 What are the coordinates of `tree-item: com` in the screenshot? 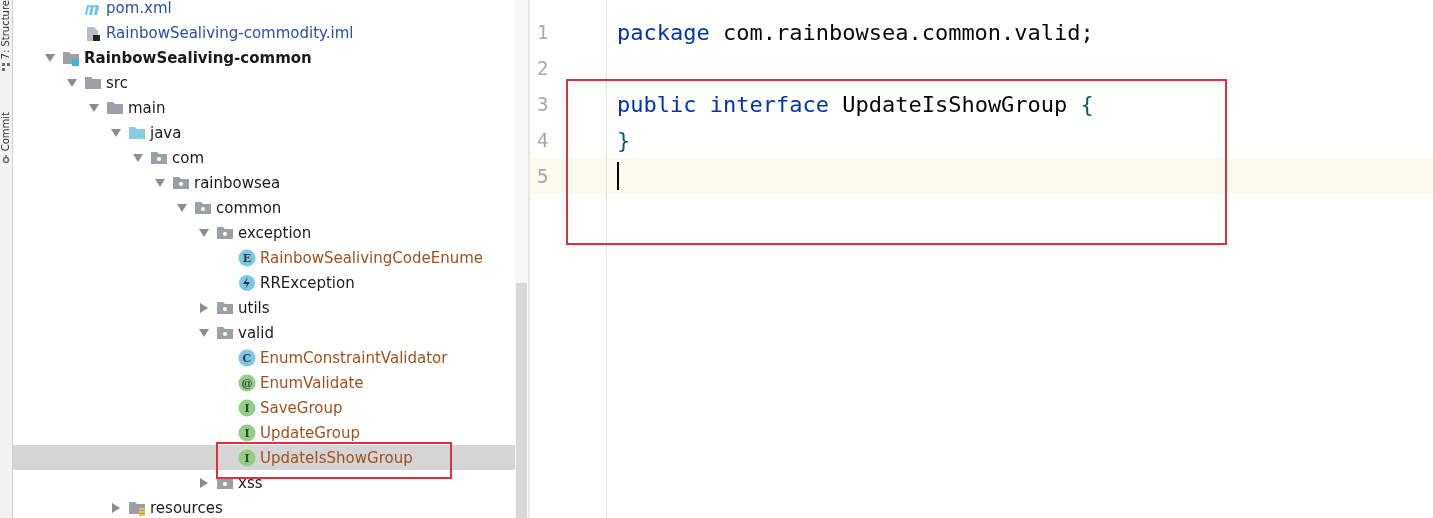 It's located at (188, 157).